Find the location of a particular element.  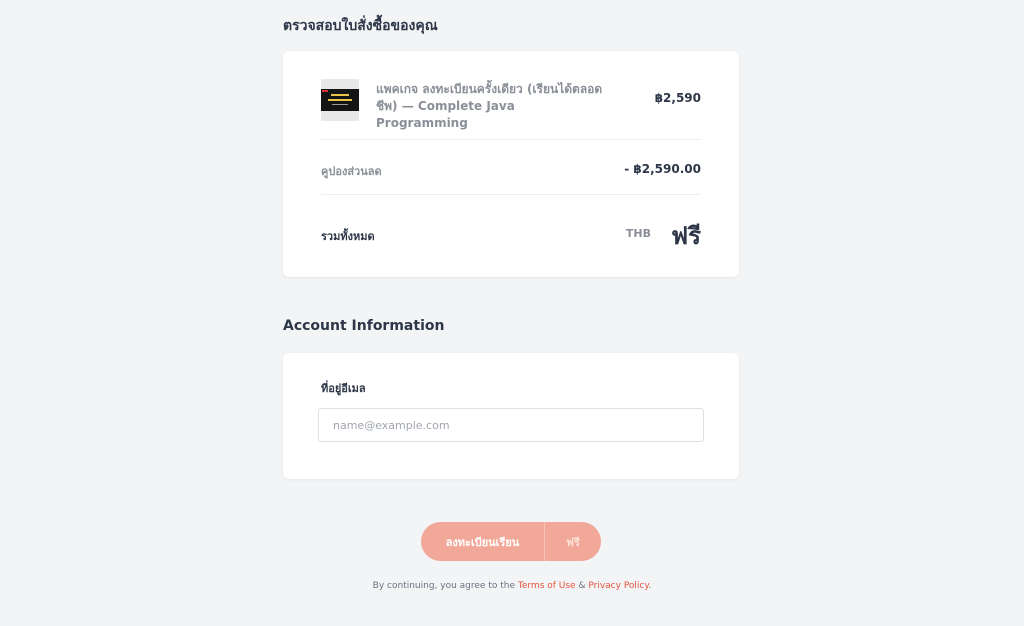

course-thumbnail is located at coordinates (340, 100).